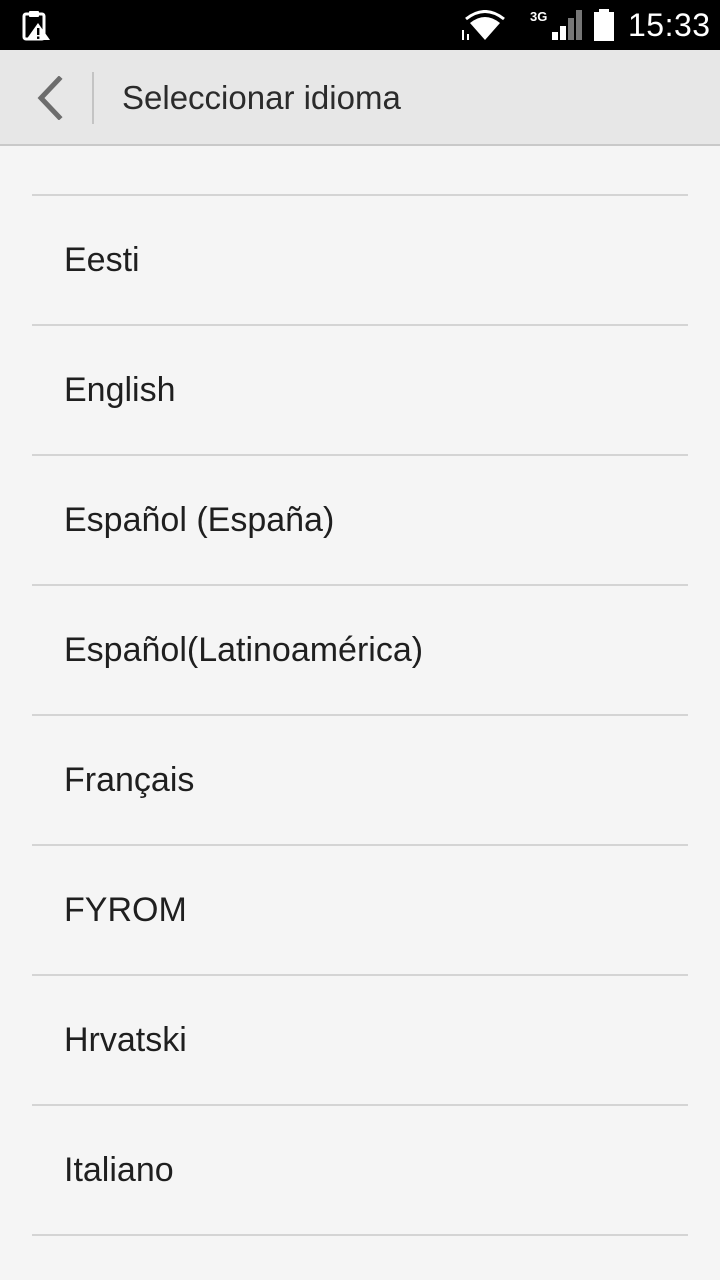 Image resolution: width=720 pixels, height=1280 pixels. What do you see at coordinates (604, 25) in the screenshot?
I see `battery-icon` at bounding box center [604, 25].